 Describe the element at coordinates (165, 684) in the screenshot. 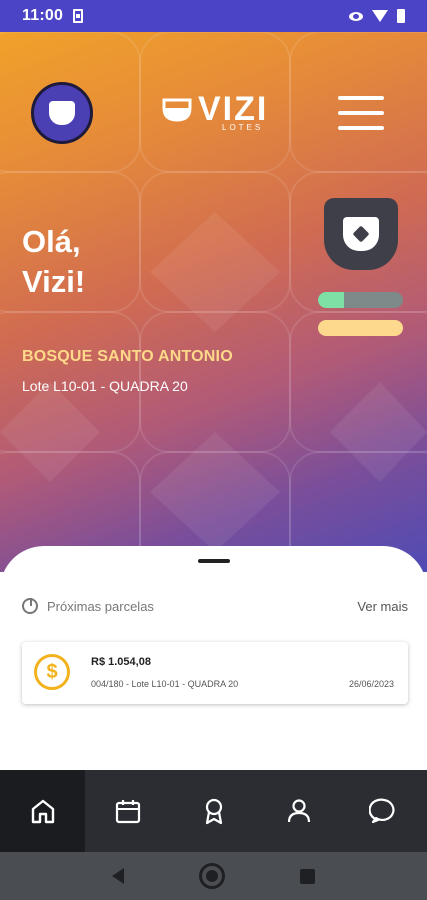

I see `installment-description: 004/180 - Lote L10-01 - QUADRA 20` at that location.